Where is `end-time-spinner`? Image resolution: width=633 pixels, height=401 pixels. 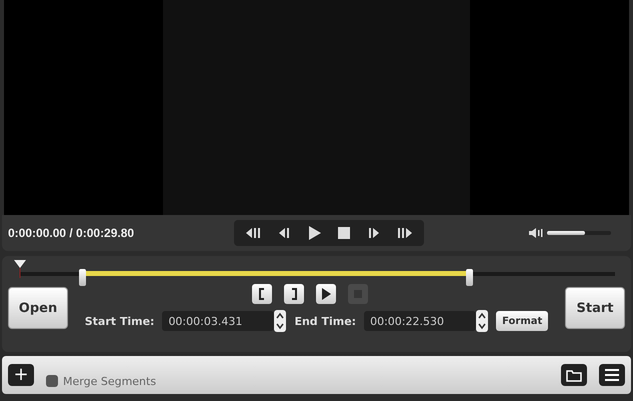
end-time-spinner is located at coordinates (482, 321).